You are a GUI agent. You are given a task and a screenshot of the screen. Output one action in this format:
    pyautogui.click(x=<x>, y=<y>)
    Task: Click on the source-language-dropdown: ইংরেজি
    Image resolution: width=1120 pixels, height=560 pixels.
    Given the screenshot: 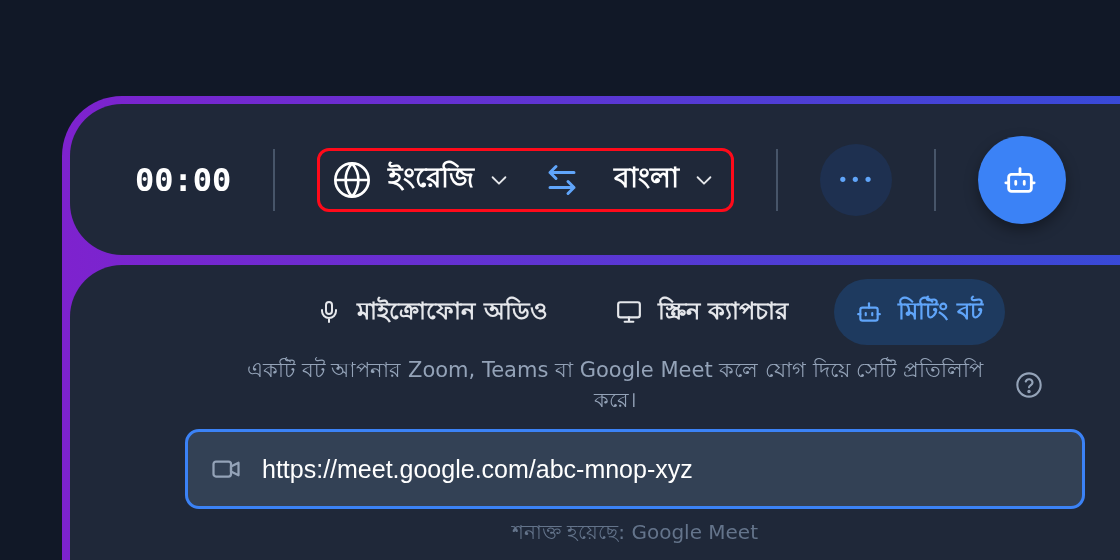 What is the action you would take?
    pyautogui.click(x=449, y=179)
    